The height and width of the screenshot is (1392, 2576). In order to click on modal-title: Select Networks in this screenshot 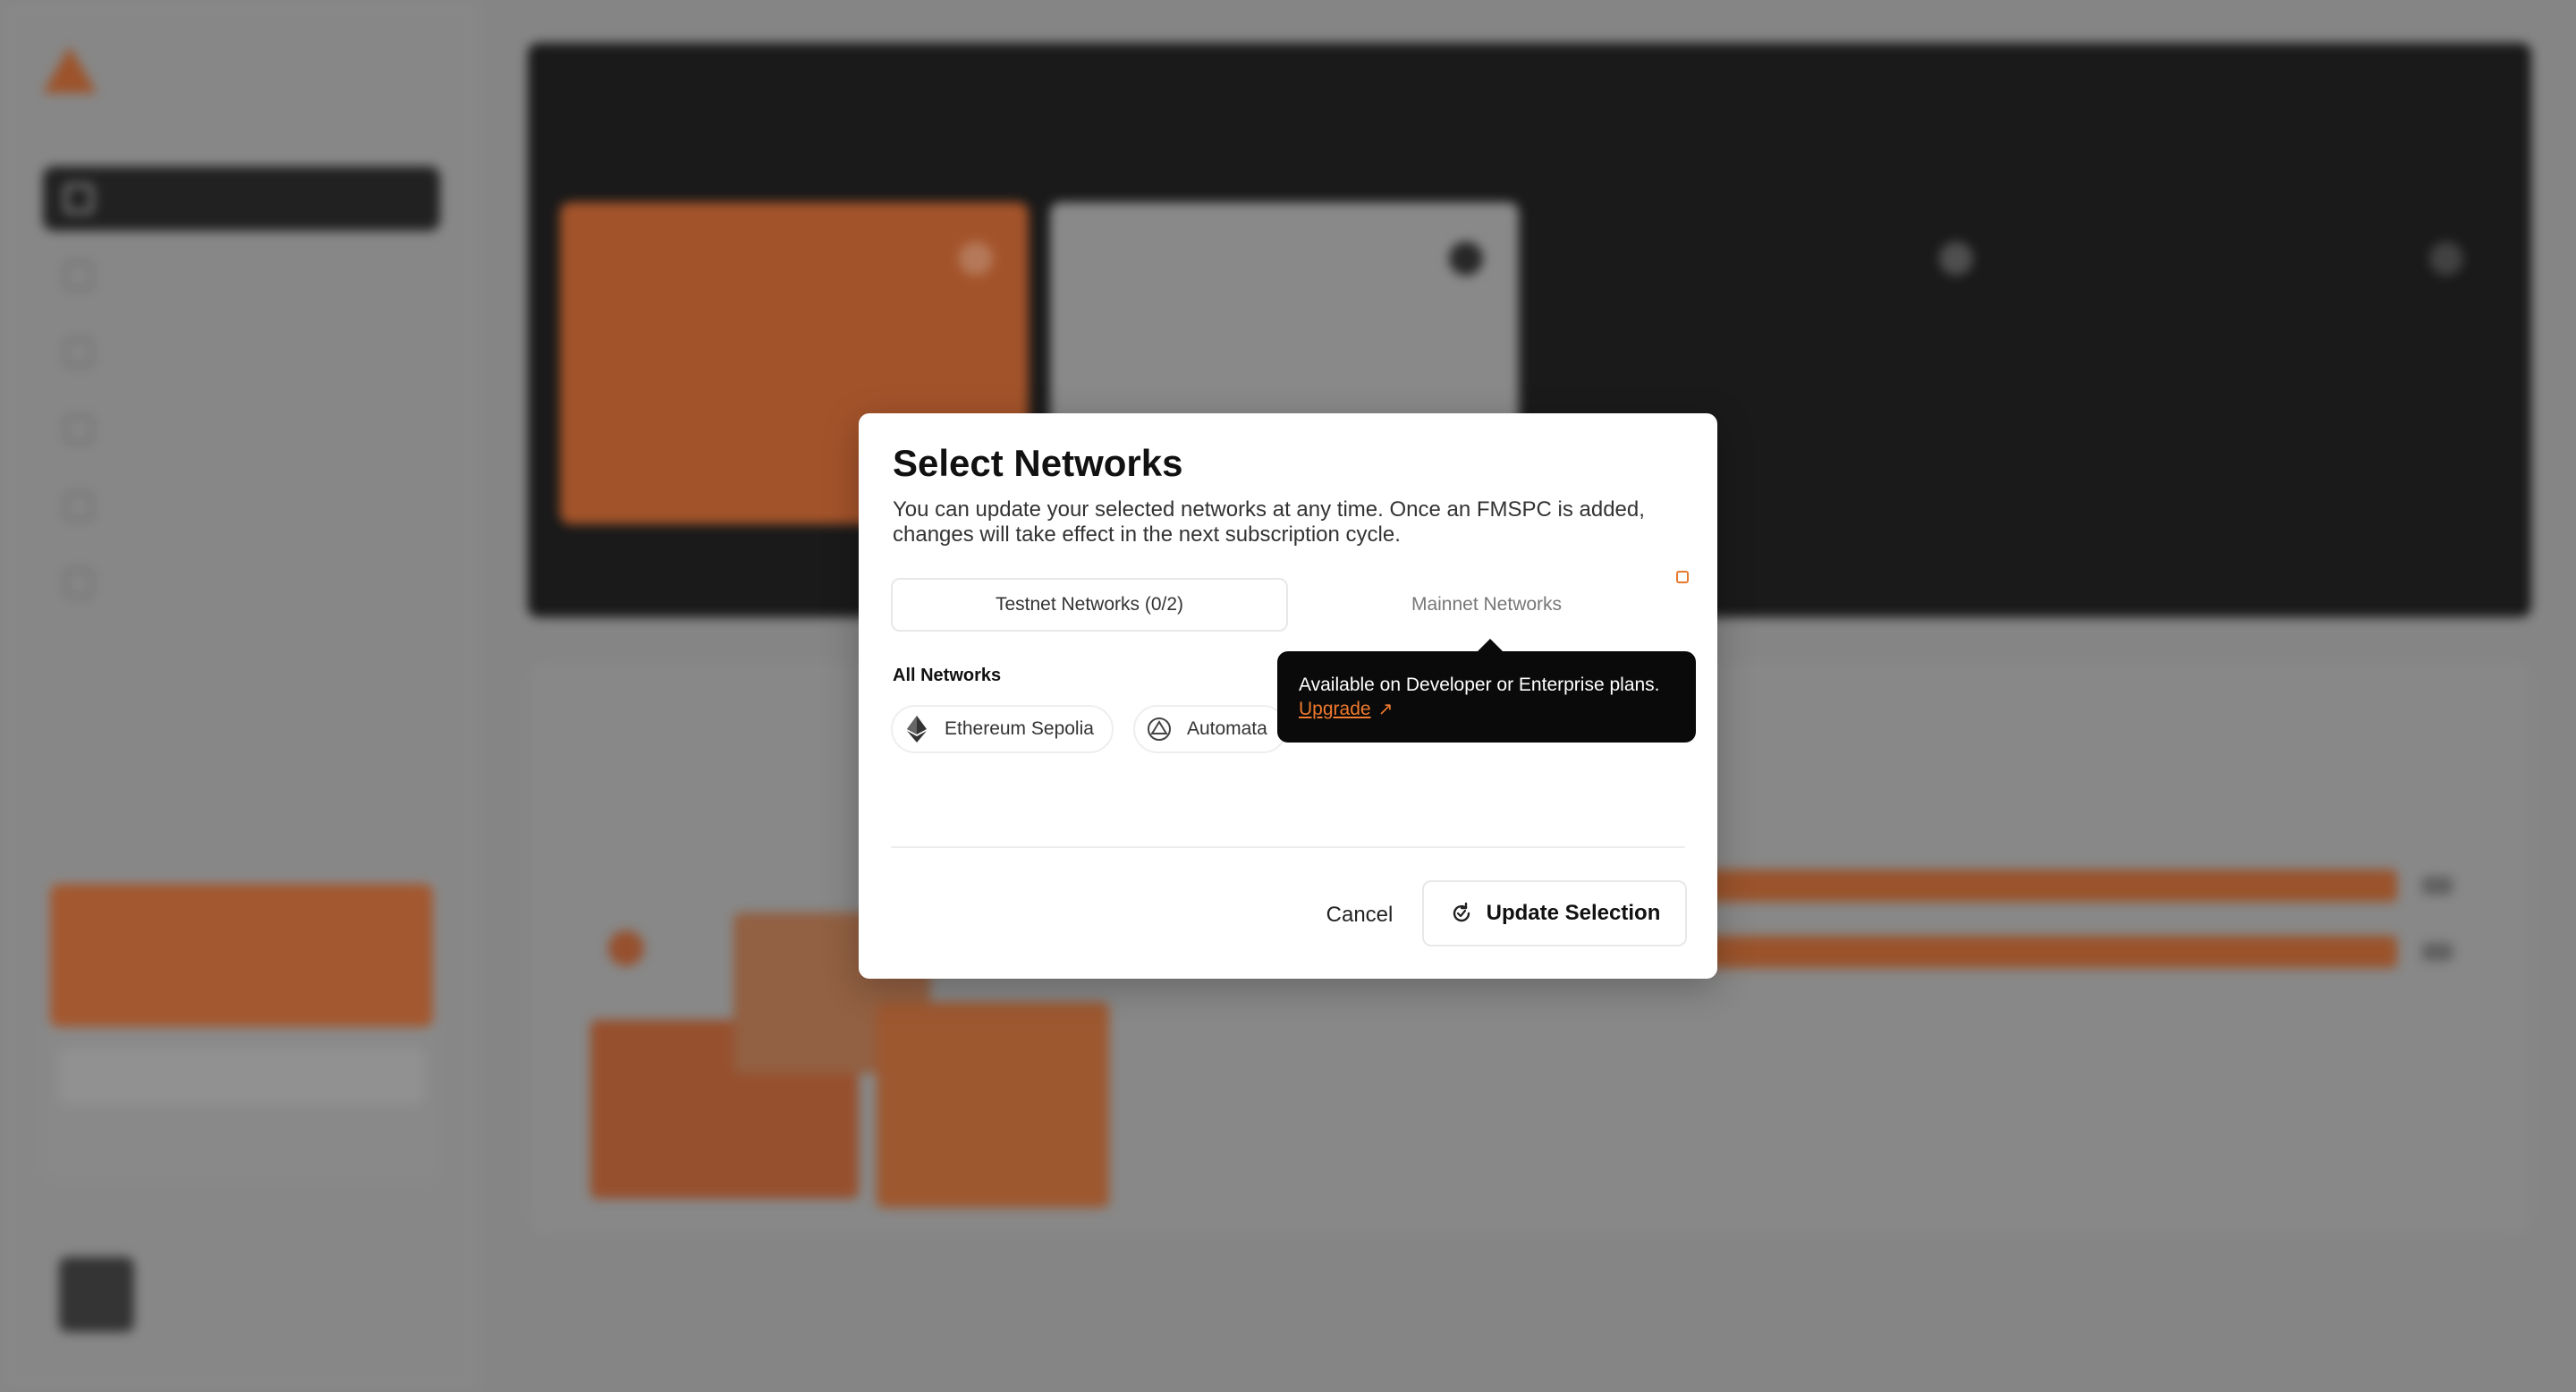, I will do `click(1038, 463)`.